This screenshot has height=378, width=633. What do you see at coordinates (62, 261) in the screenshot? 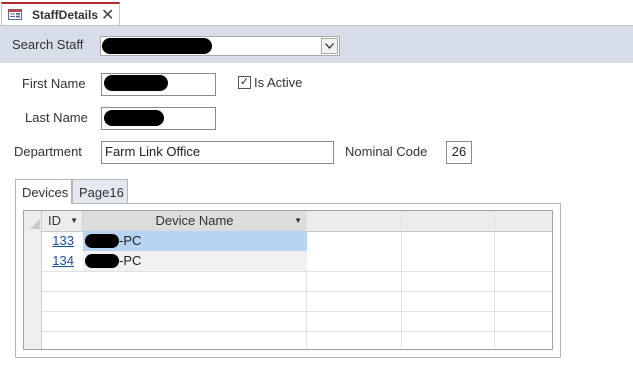
I see `device-id-link: 134` at bounding box center [62, 261].